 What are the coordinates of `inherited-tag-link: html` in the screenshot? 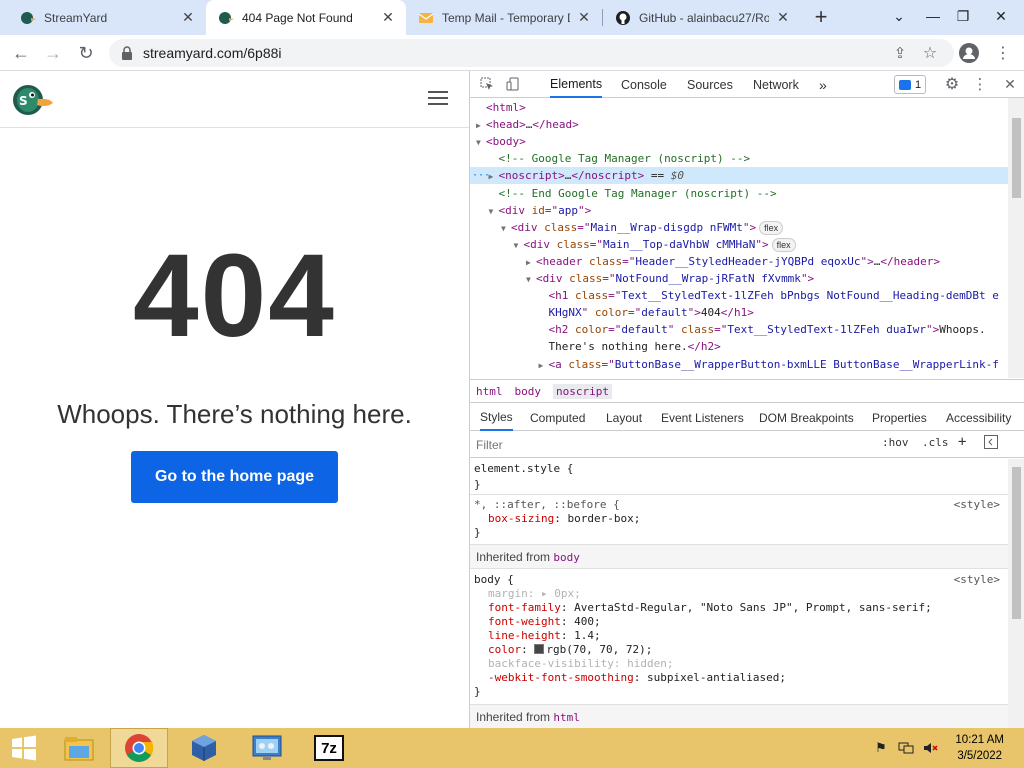 It's located at (566, 717).